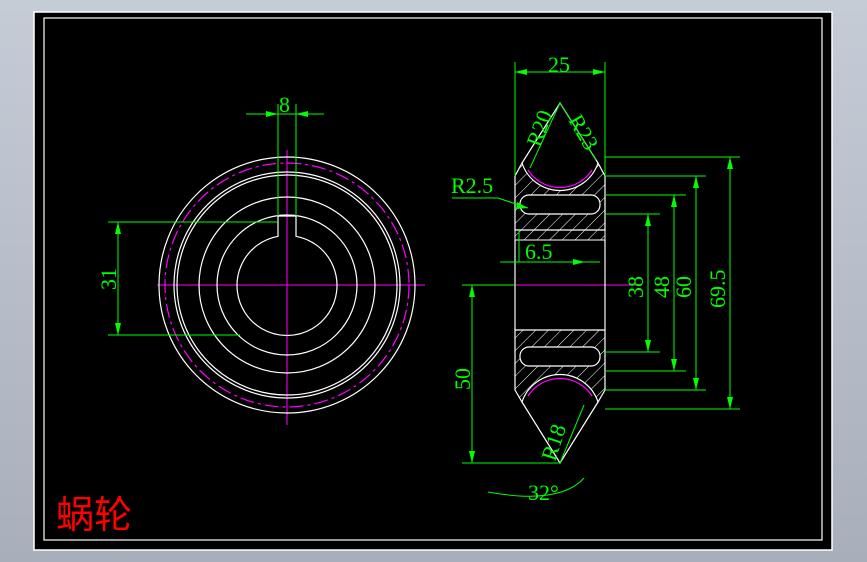  Describe the element at coordinates (284, 104) in the screenshot. I see `dim-key-width: 8` at that location.